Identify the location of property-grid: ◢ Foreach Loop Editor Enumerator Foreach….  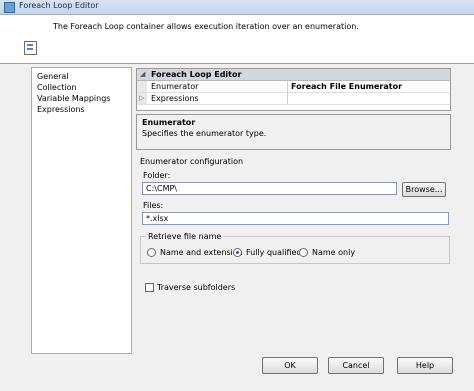
(293, 89).